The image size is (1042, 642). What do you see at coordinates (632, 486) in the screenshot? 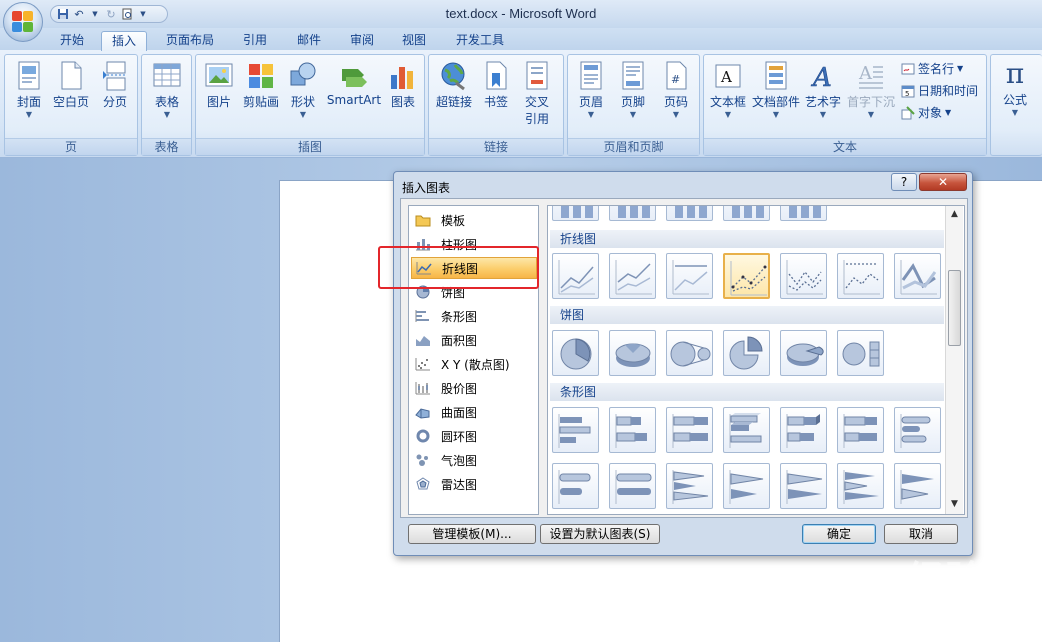
I see `chart-thumbnail-100-stacked-horizontal-cylinder` at bounding box center [632, 486].